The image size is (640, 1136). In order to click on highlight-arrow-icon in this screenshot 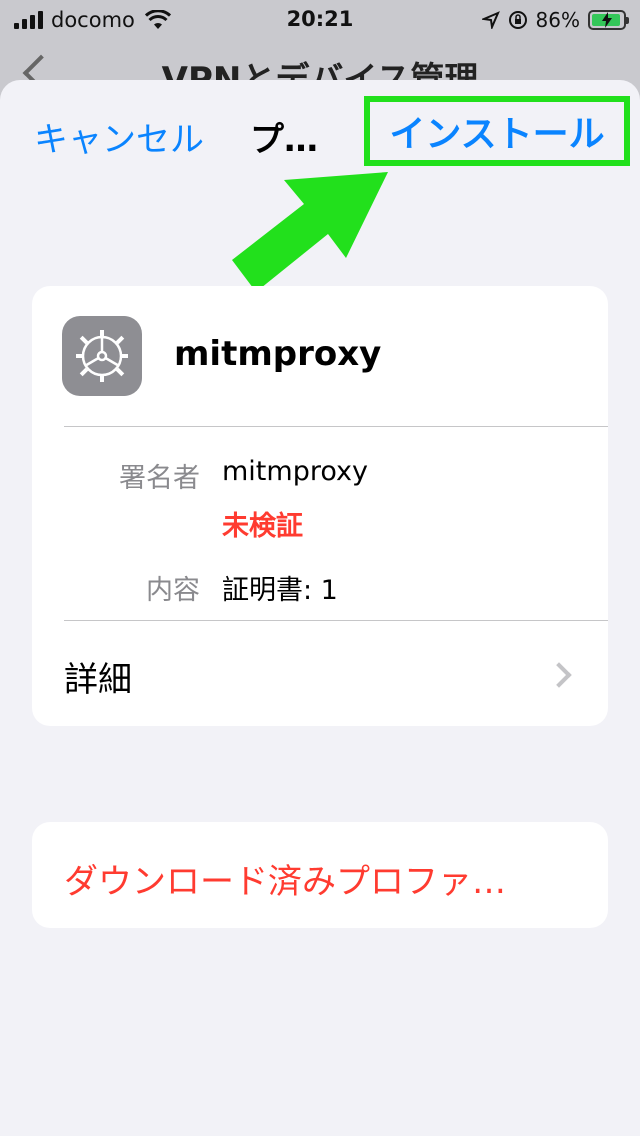, I will do `click(310, 232)`.